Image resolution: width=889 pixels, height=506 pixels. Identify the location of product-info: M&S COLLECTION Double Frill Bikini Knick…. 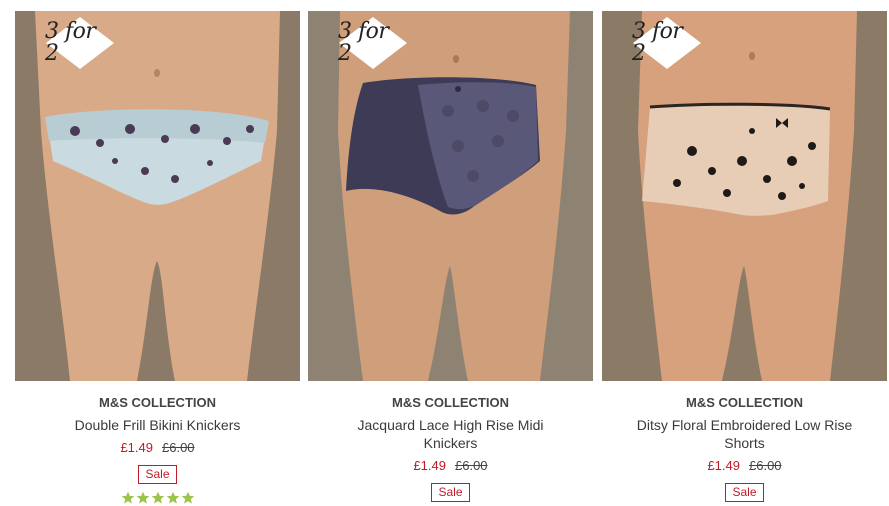
(157, 450).